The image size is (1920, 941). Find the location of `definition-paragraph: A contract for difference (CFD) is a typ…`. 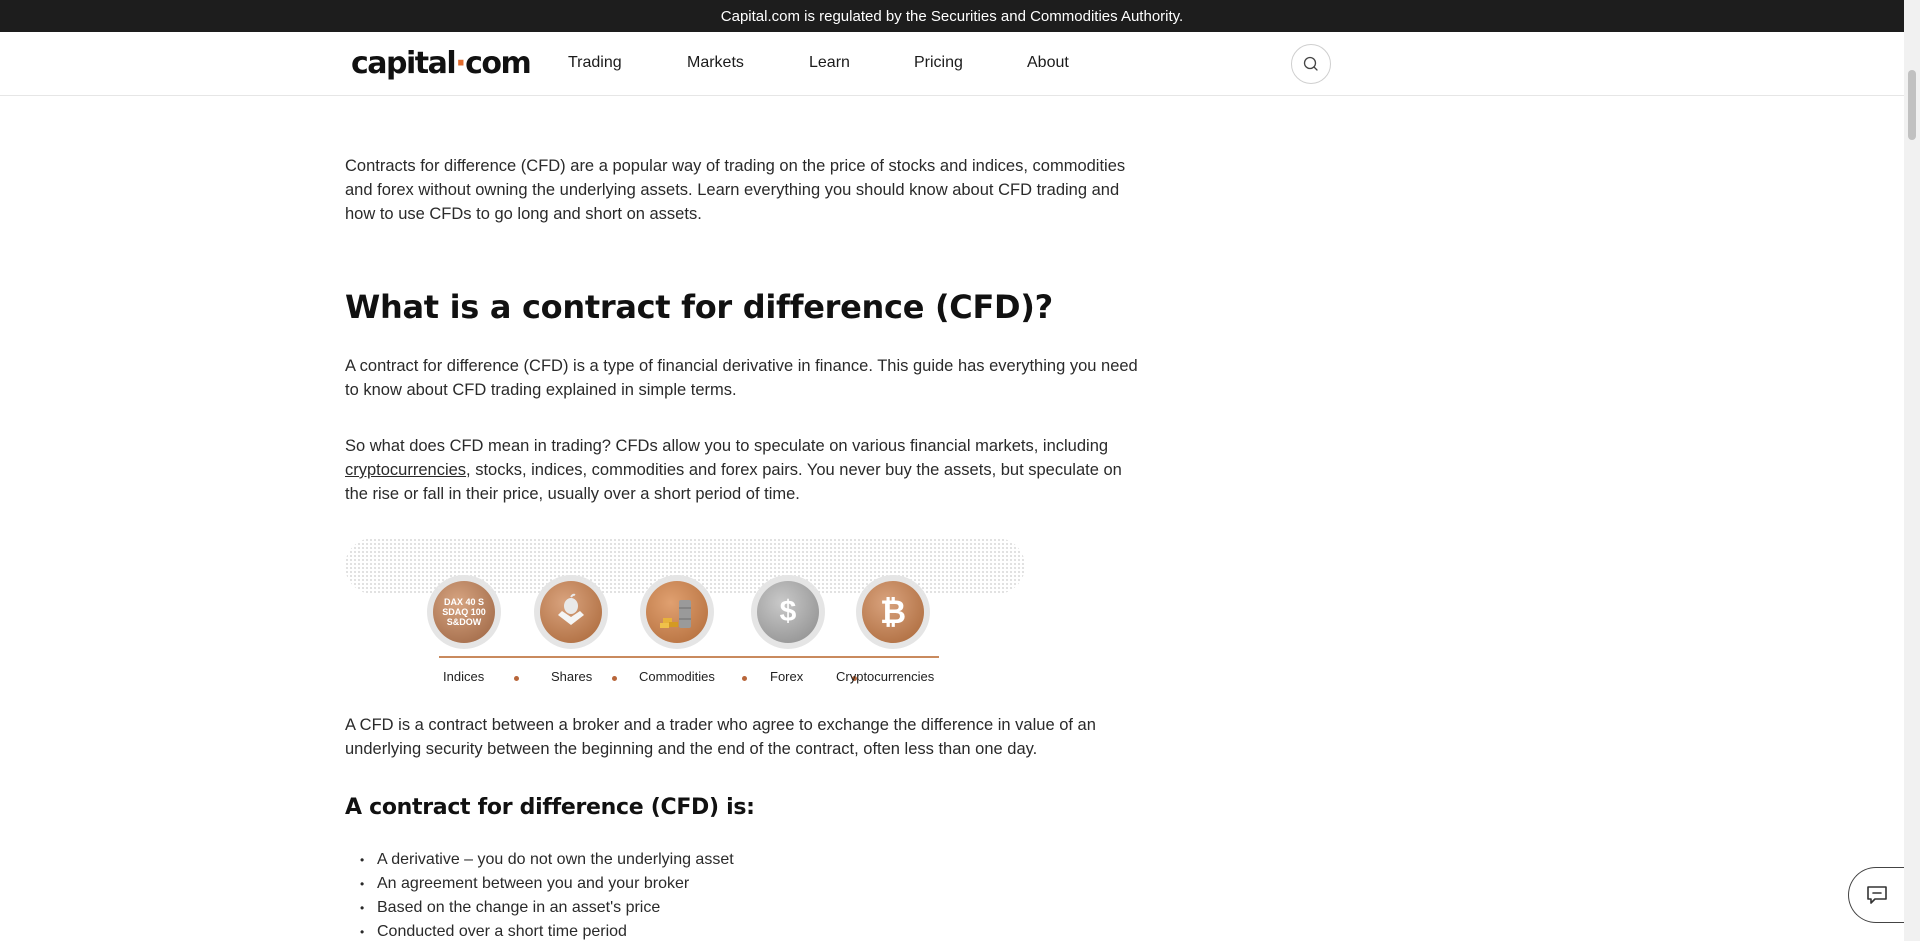

definition-paragraph: A contract for difference (CFD) is a typ… is located at coordinates (741, 378).